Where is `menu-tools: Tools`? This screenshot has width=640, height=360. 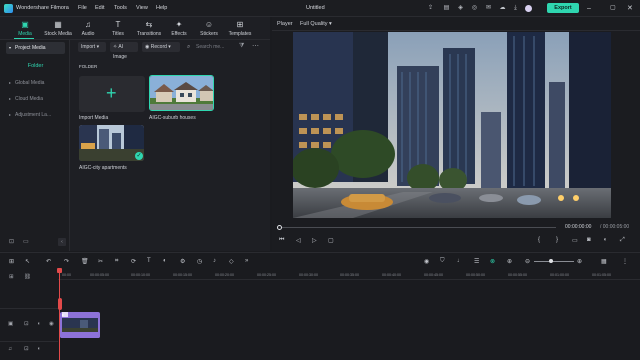 menu-tools: Tools is located at coordinates (120, 8).